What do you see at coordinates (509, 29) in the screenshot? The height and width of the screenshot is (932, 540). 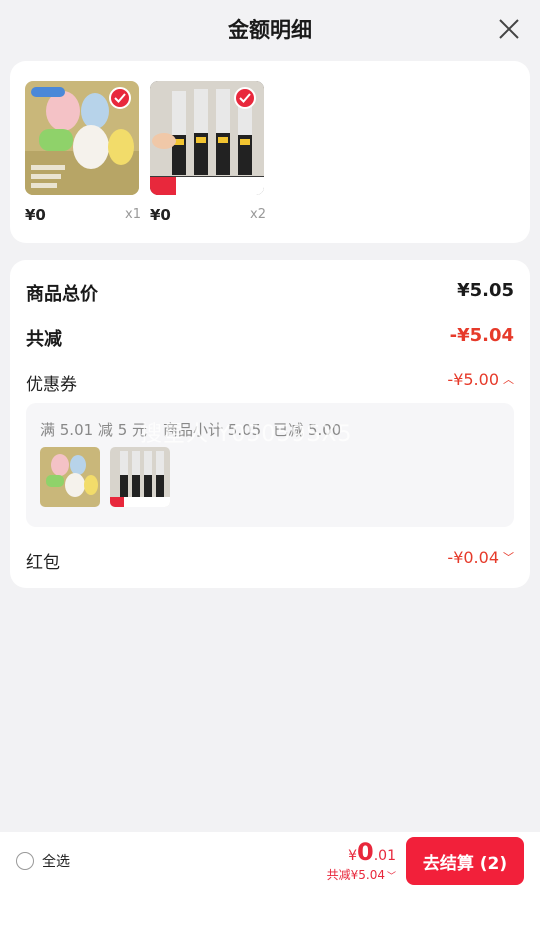 I see `close-icon` at bounding box center [509, 29].